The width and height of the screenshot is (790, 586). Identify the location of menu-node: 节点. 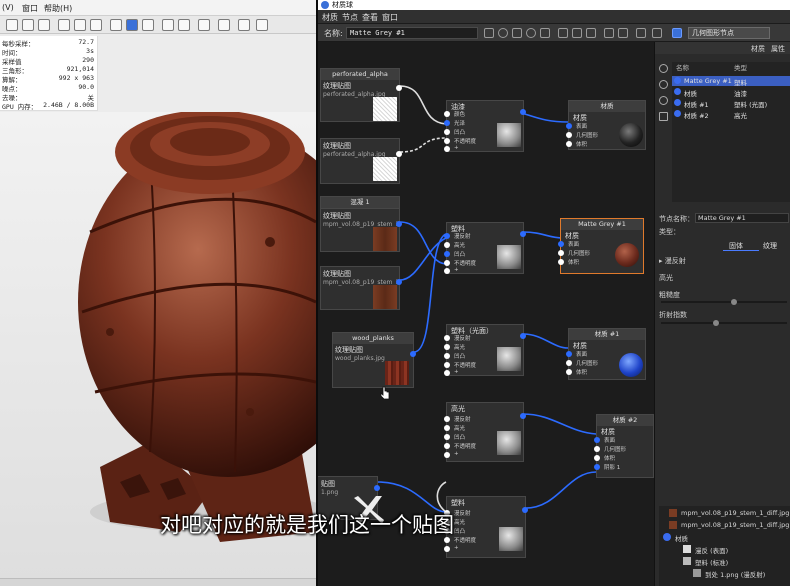
(350, 17).